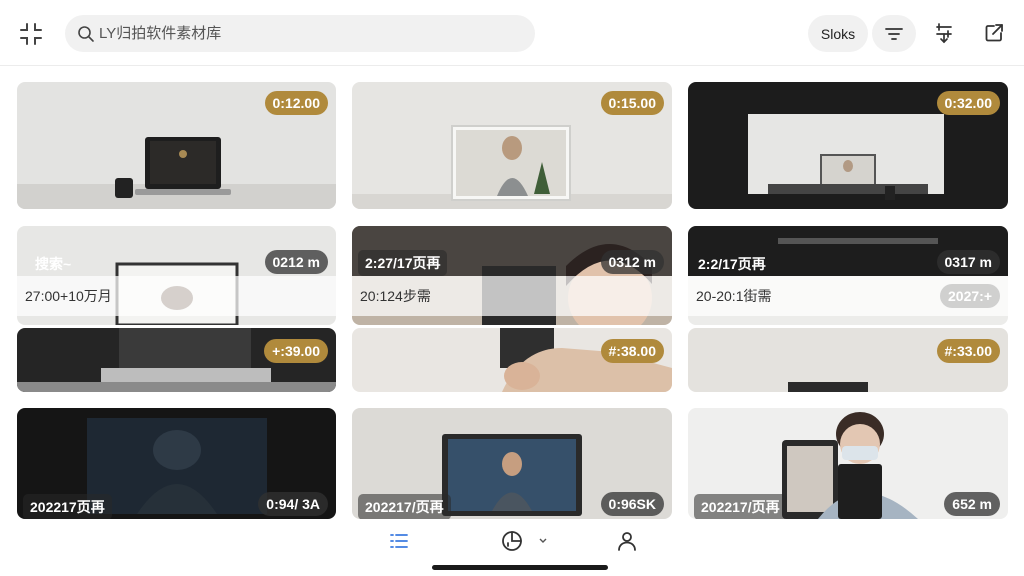 This screenshot has width=1024, height=576. What do you see at coordinates (176, 463) in the screenshot?
I see `video-card: 202217页再 0:94/ 3A` at bounding box center [176, 463].